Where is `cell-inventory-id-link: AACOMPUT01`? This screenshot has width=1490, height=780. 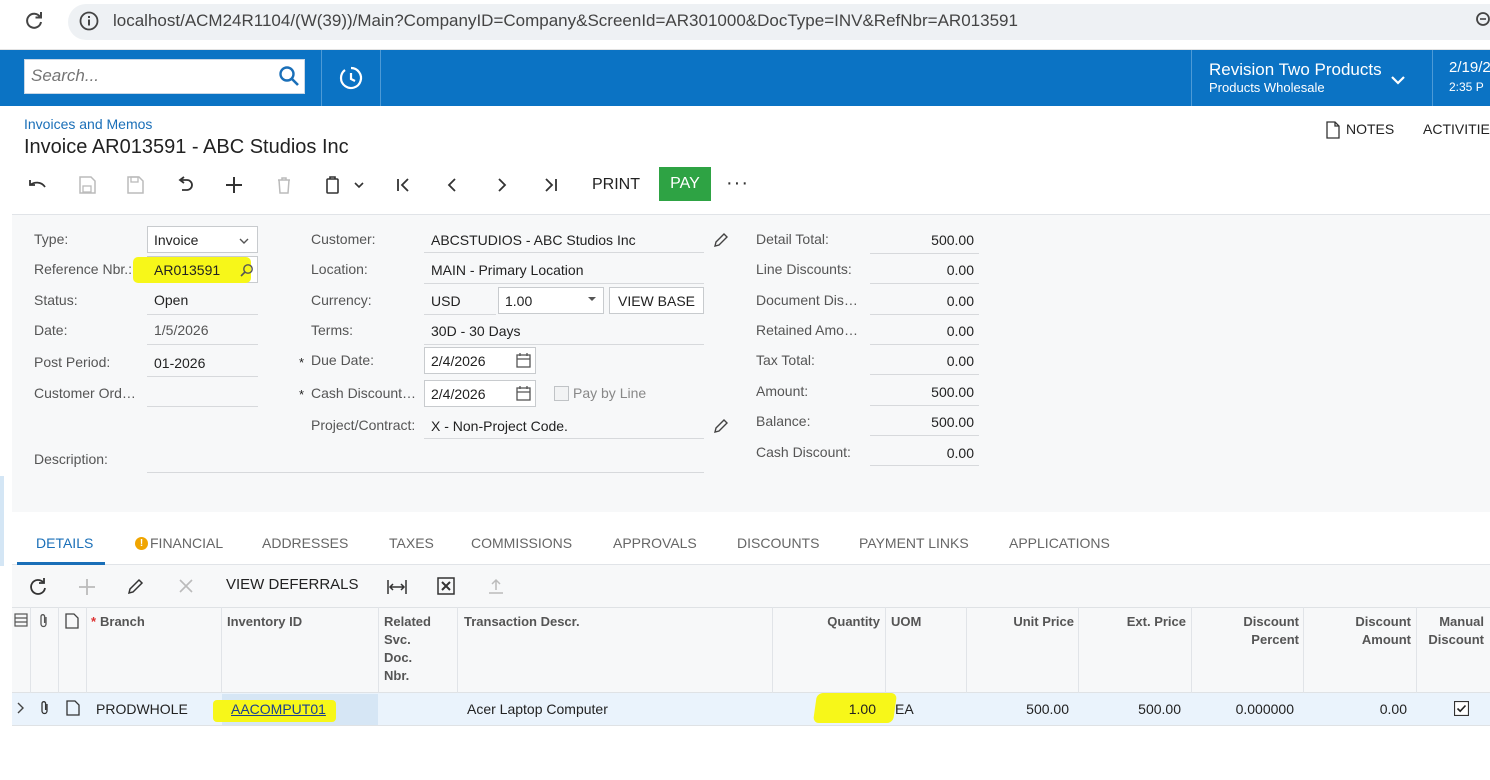 cell-inventory-id-link: AACOMPUT01 is located at coordinates (278, 709).